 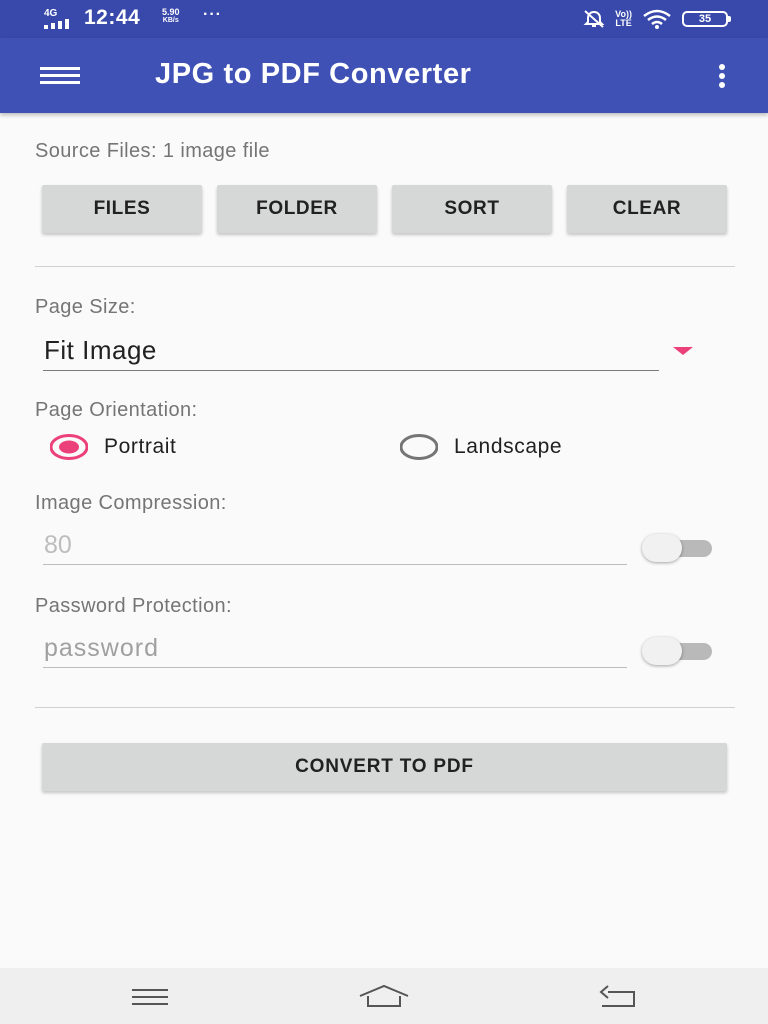 What do you see at coordinates (313, 74) in the screenshot?
I see `app-title: JPG to PDF Converter` at bounding box center [313, 74].